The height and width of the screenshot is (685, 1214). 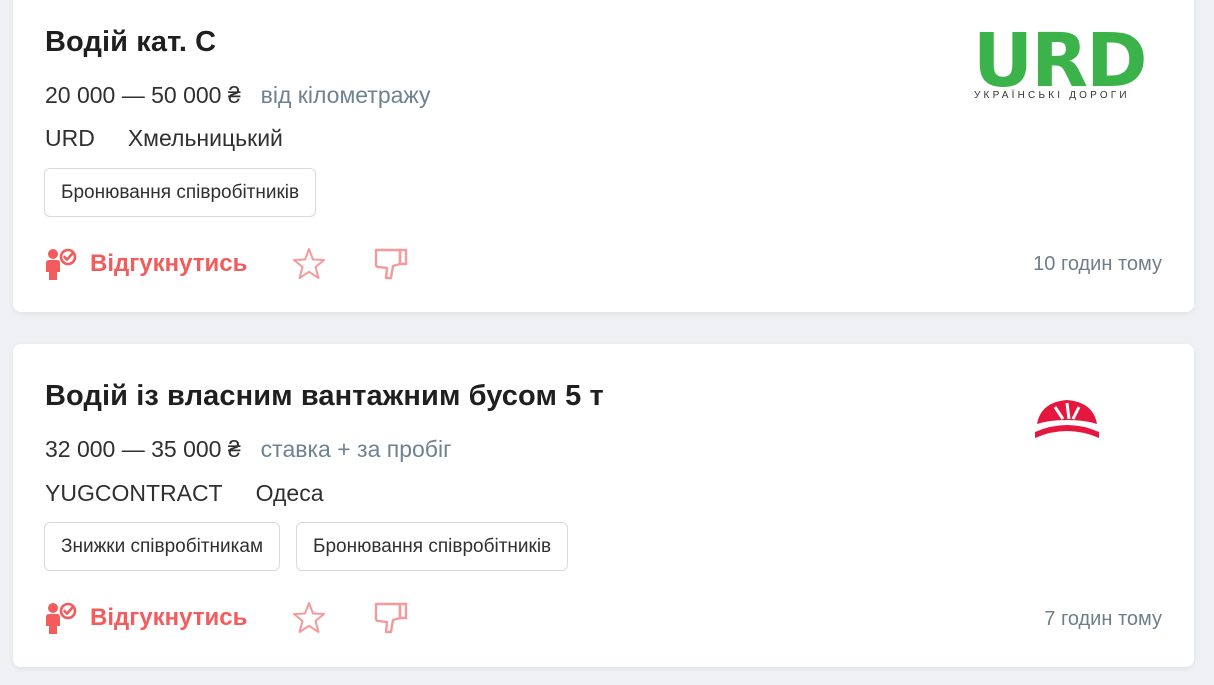 I want to click on salary-row: 20 000 — 50 000 ₴ від кілометражу, so click(x=238, y=95).